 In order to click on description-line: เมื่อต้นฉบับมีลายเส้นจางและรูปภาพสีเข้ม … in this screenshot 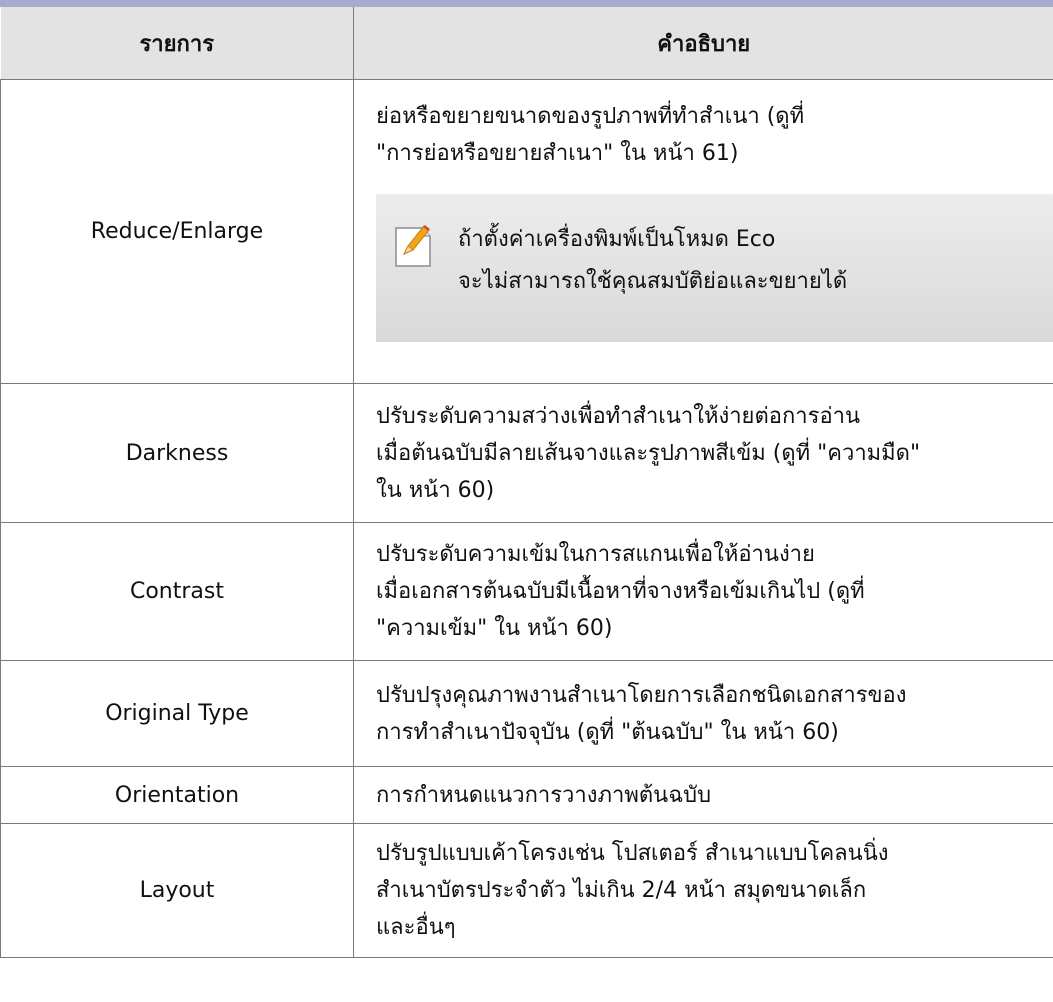, I will do `click(648, 453)`.